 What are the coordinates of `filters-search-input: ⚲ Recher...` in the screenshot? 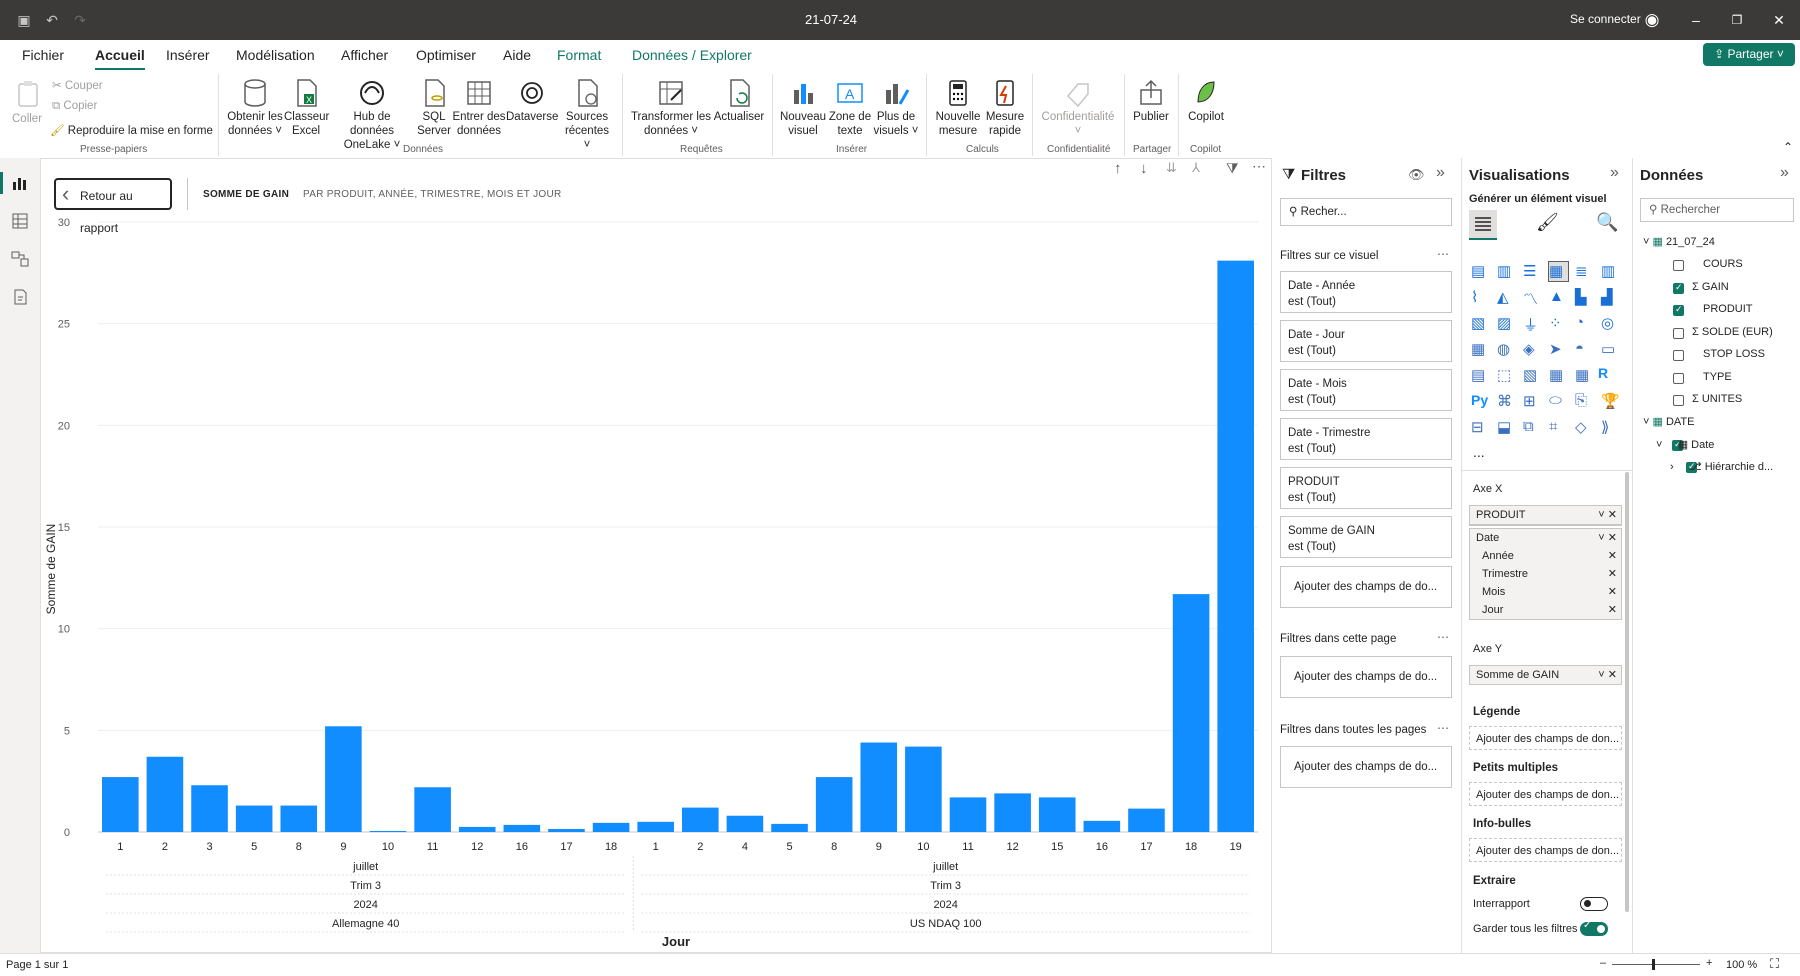 It's located at (1366, 212).